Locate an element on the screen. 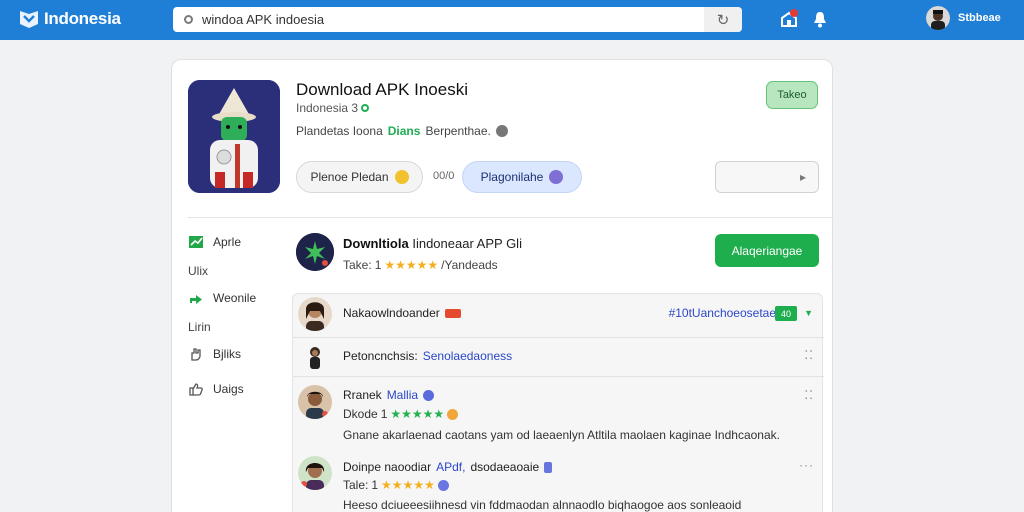 This screenshot has height=512, width=1024. app-subtitle: Indonesia 3 is located at coordinates (333, 108).